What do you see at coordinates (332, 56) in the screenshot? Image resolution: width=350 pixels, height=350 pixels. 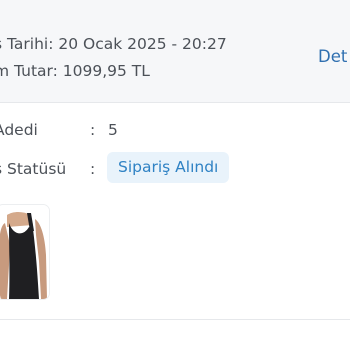 I see `order-details-link: Det` at bounding box center [332, 56].